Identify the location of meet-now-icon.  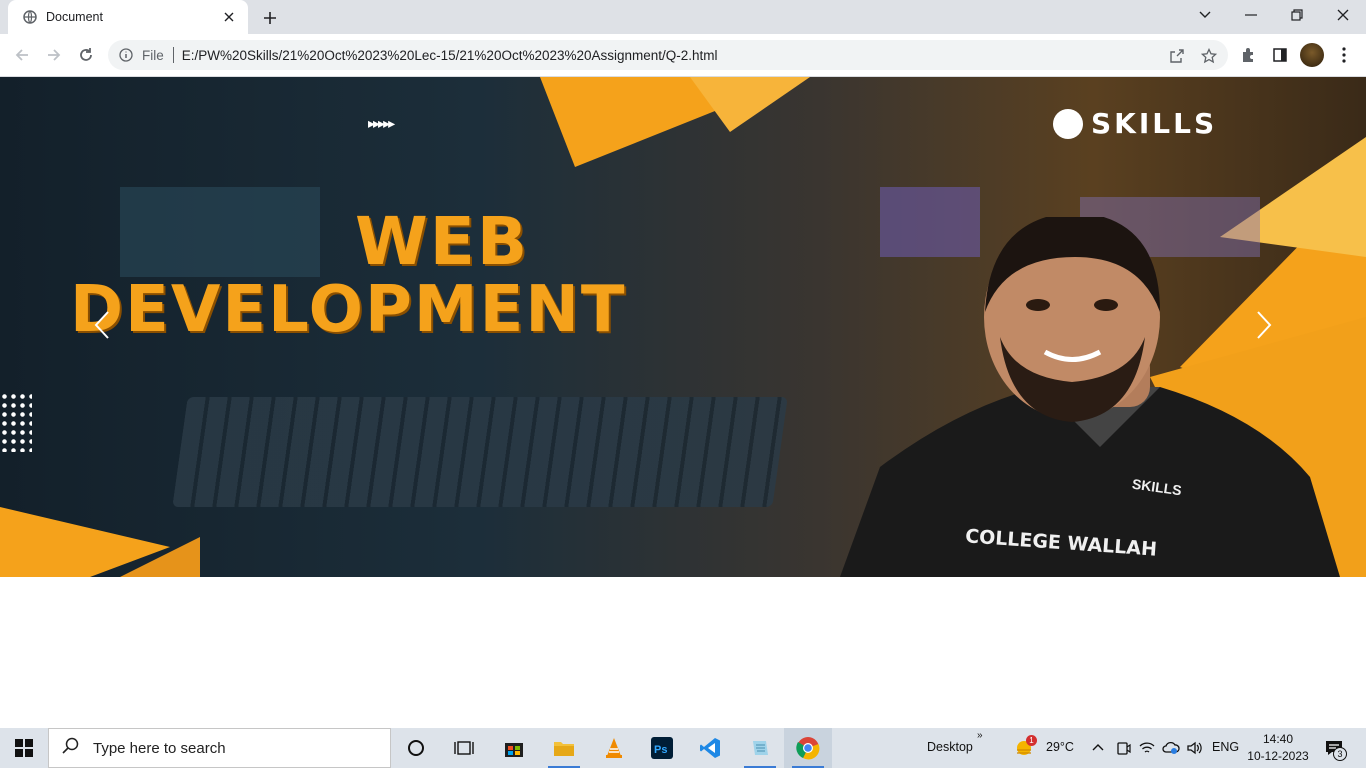
(1123, 750).